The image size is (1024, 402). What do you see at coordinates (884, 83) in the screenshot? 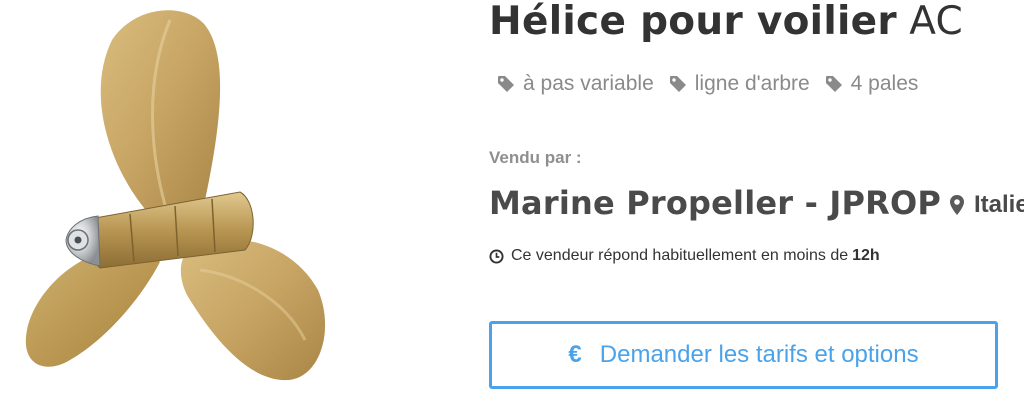
I see `tag-label: 4 pales` at bounding box center [884, 83].